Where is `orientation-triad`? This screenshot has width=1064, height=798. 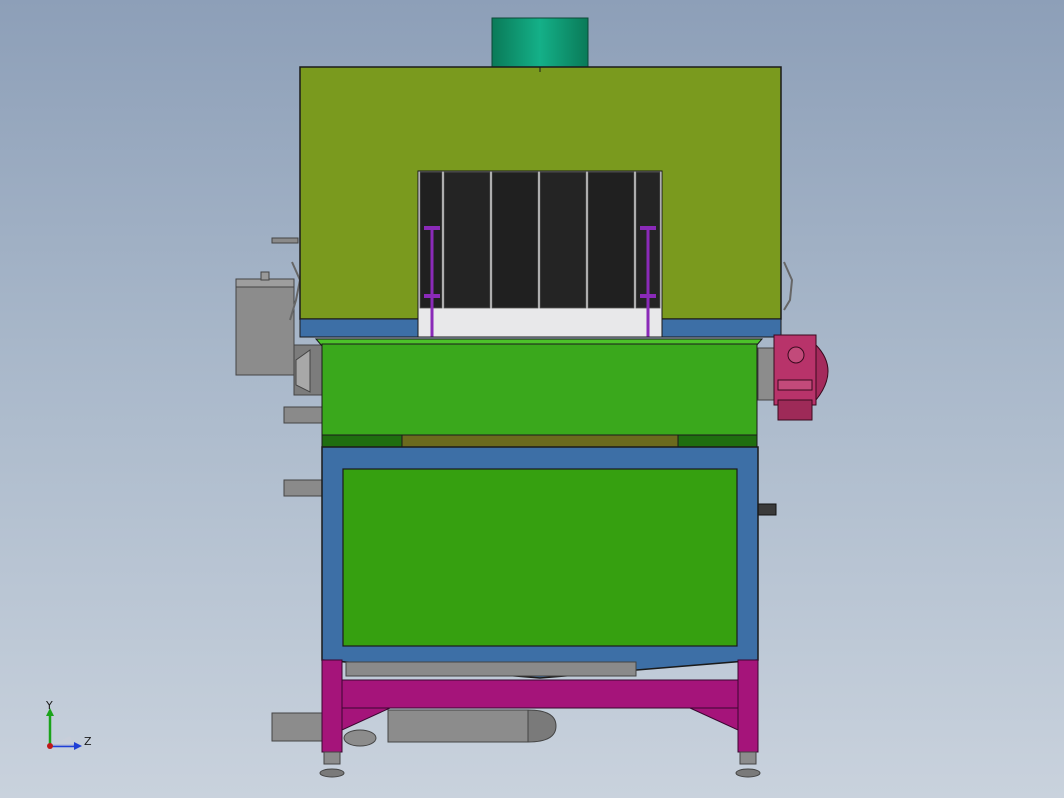
orientation-triad is located at coordinates (64, 729).